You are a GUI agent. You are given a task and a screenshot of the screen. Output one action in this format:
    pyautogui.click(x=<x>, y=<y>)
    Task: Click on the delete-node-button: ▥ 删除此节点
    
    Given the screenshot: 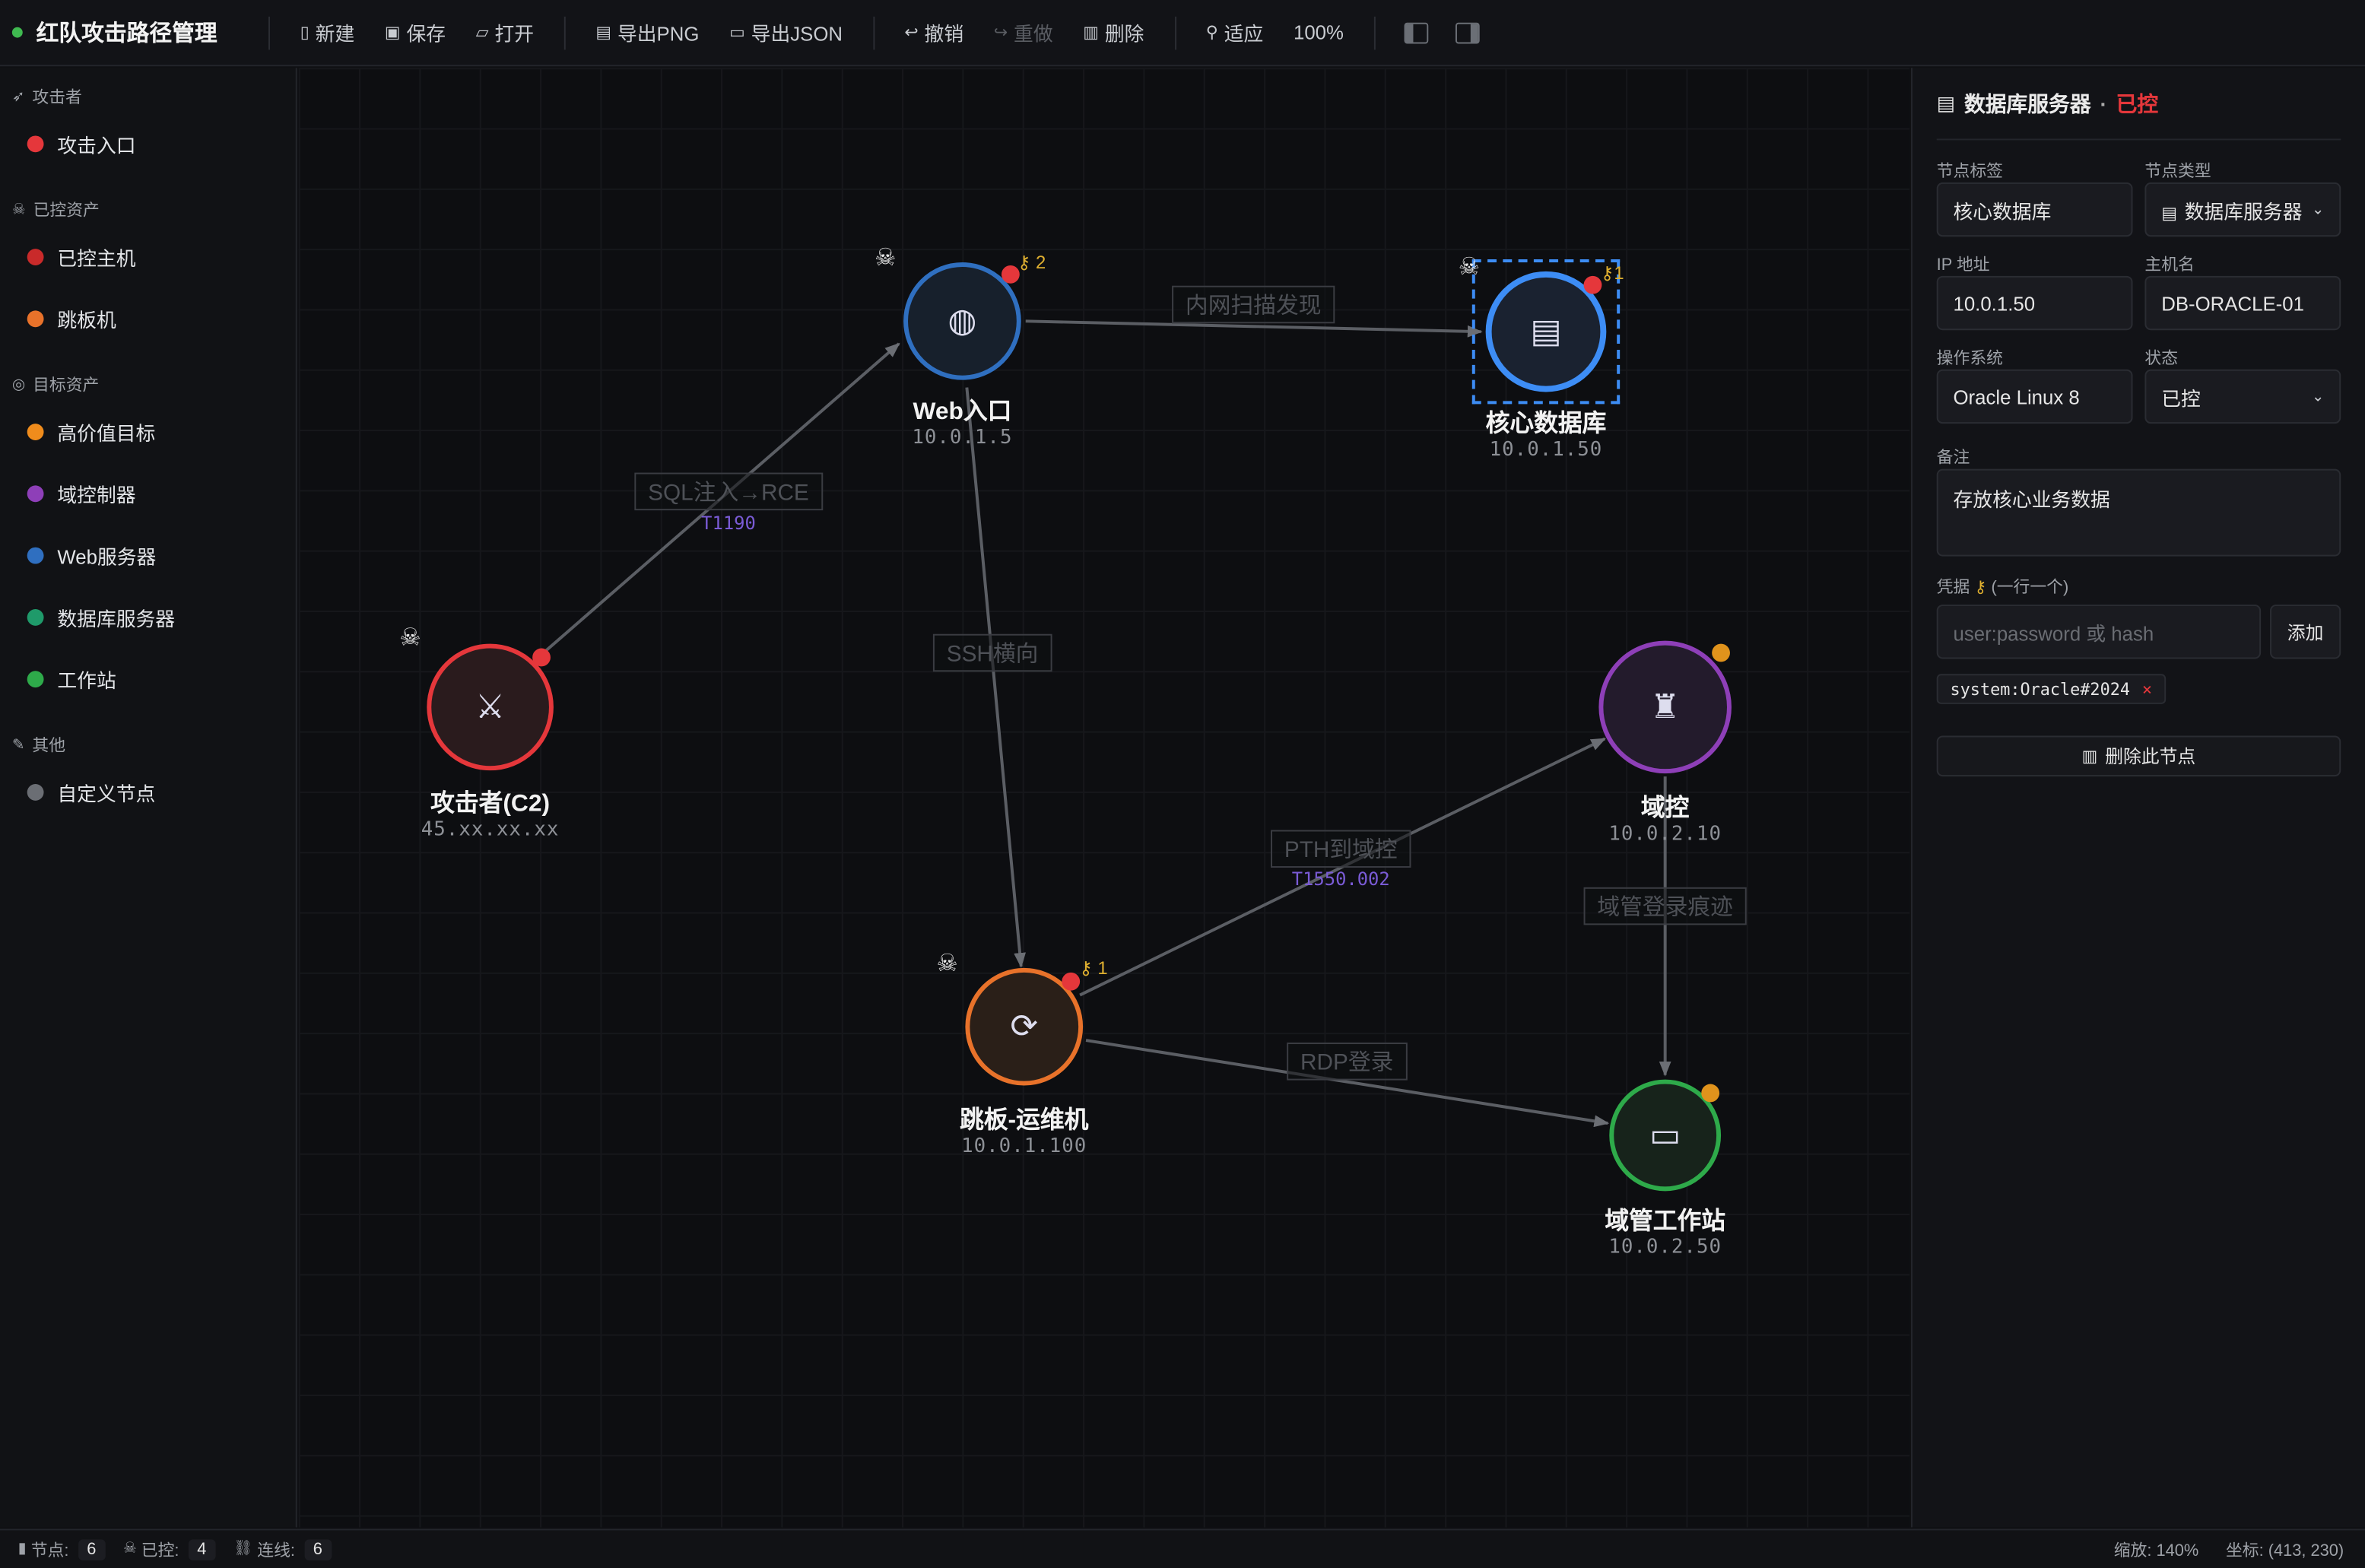 What is the action you would take?
    pyautogui.click(x=2138, y=756)
    